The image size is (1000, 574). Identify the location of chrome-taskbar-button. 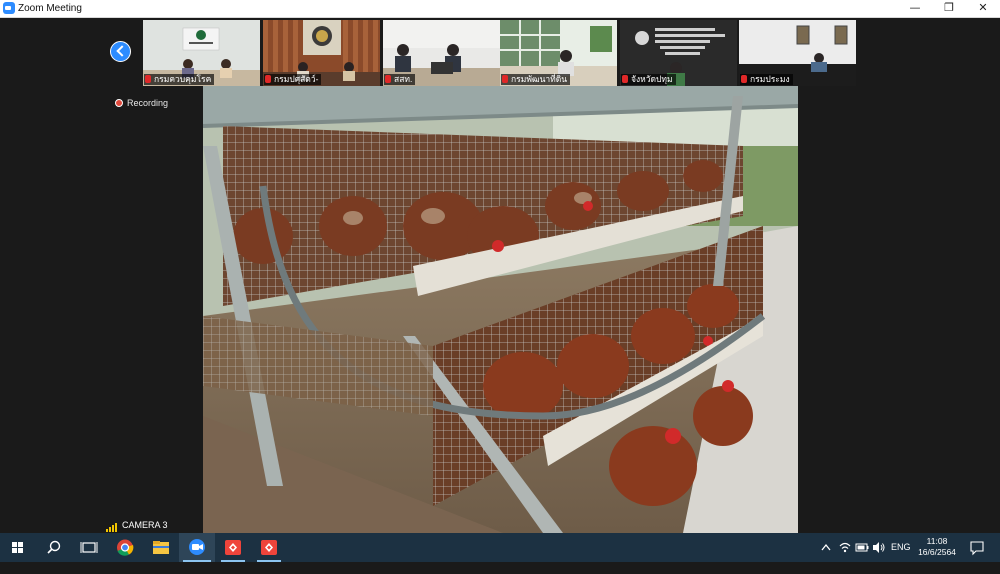
(125, 547).